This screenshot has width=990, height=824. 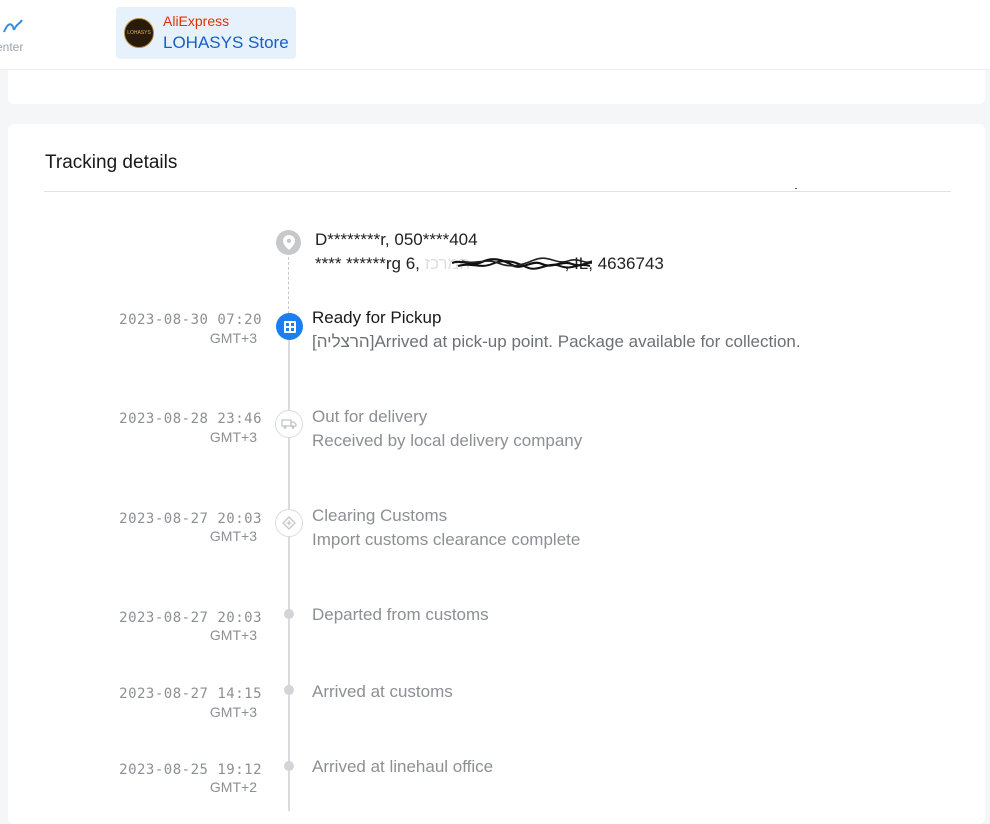 What do you see at coordinates (111, 162) in the screenshot?
I see `tracking-title: Tracking details` at bounding box center [111, 162].